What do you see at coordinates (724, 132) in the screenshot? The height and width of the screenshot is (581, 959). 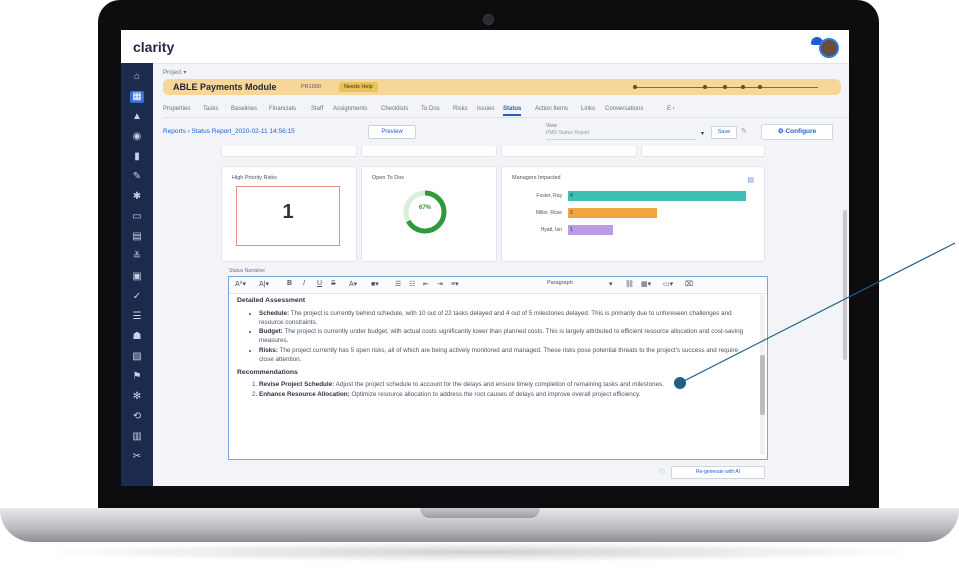 I see `save-button: Save` at bounding box center [724, 132].